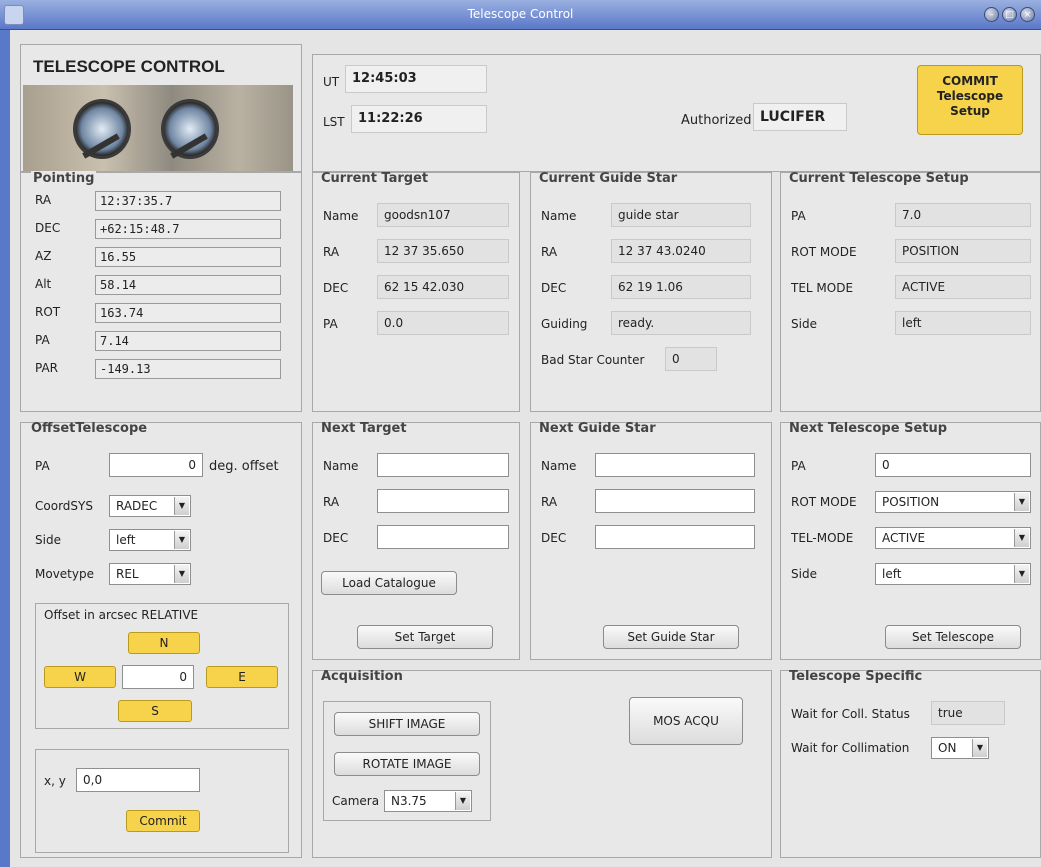 This screenshot has width=1041, height=867. I want to click on set-telescope-button: Set Telescope, so click(953, 637).